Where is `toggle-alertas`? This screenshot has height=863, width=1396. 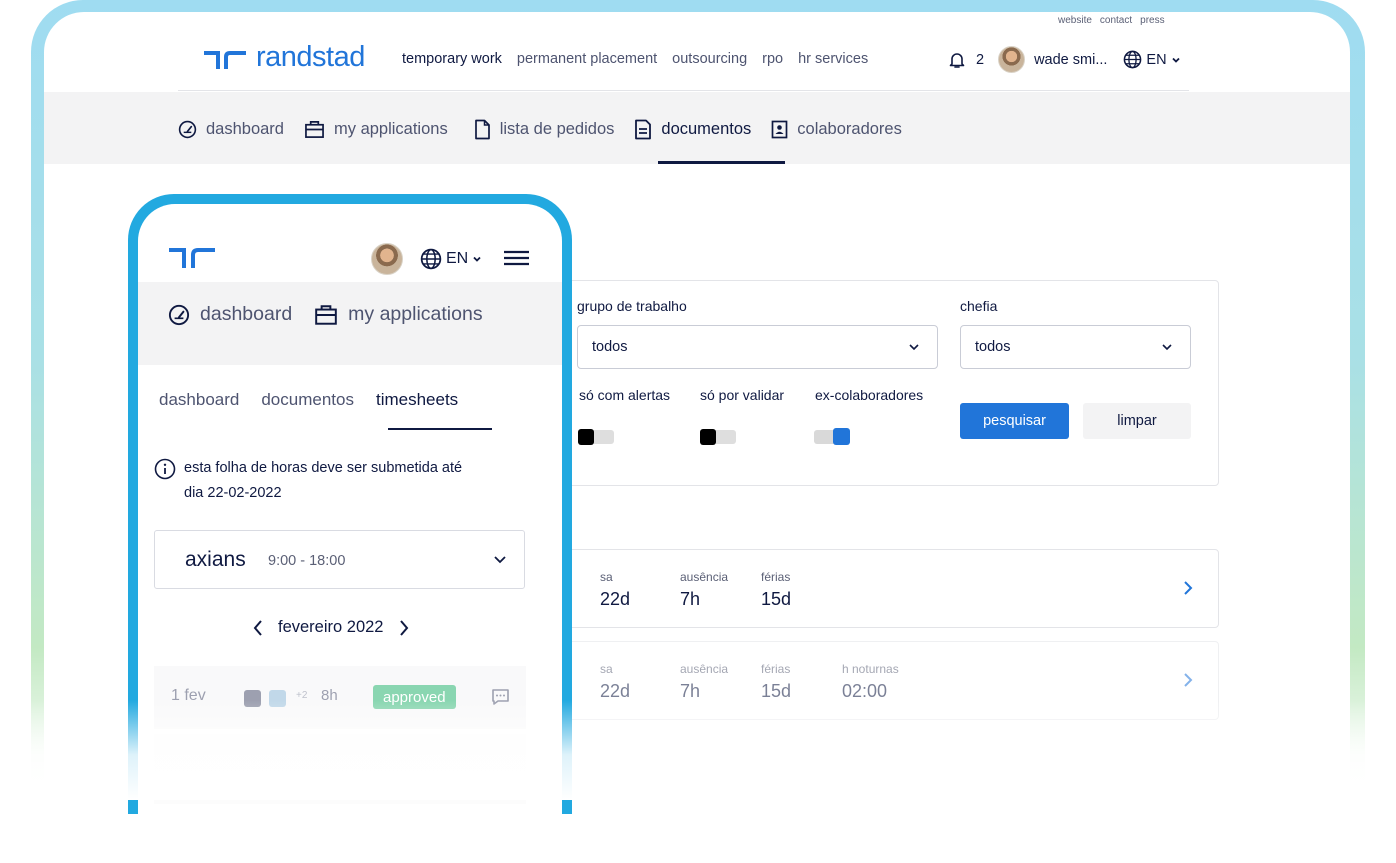
toggle-alertas is located at coordinates (596, 437).